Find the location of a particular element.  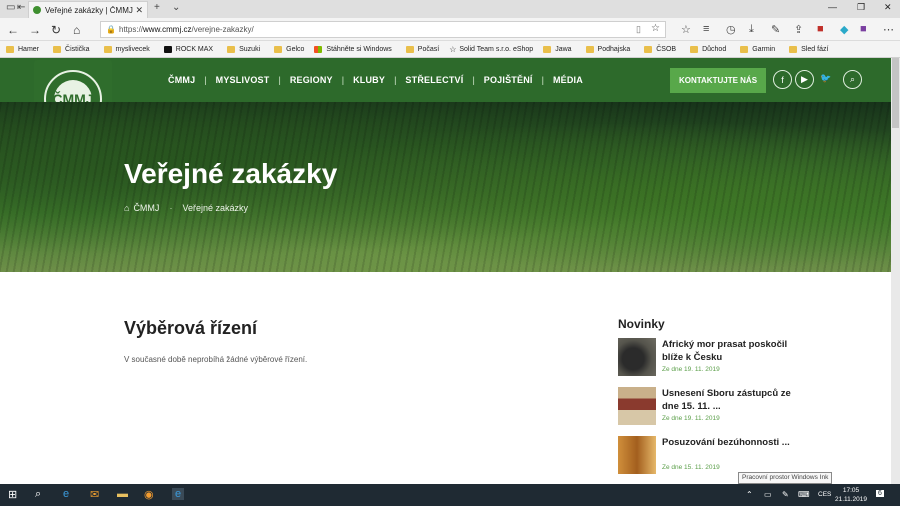

file-explorer-icon: ▬ is located at coordinates (122, 494).